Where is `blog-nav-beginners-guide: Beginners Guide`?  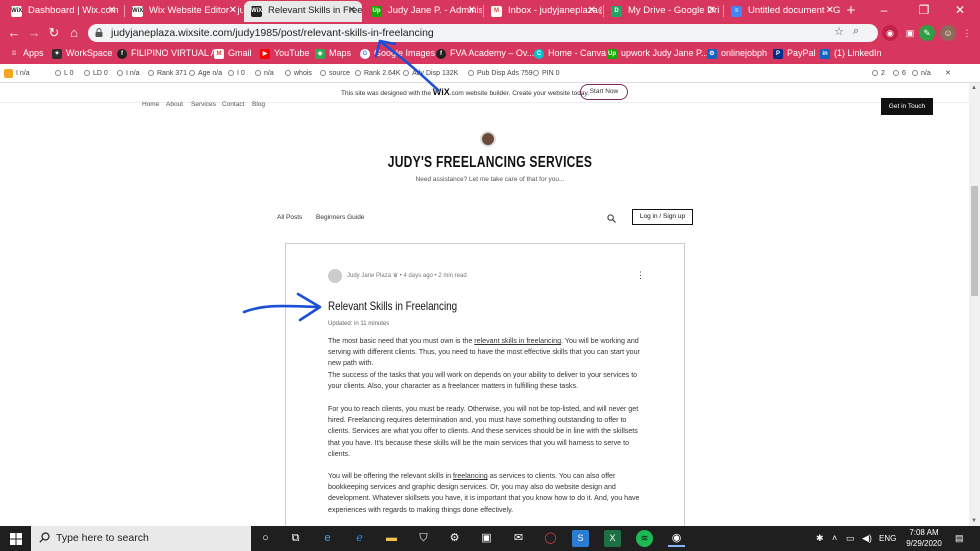
blog-nav-beginners-guide: Beginners Guide is located at coordinates (340, 217).